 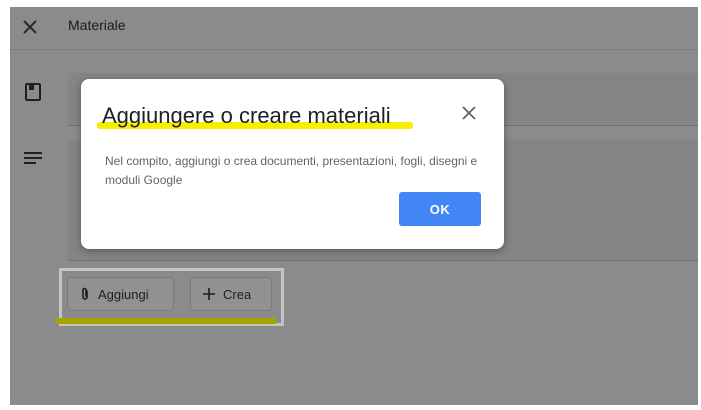 What do you see at coordinates (166, 321) in the screenshot?
I see `attach-buttons-underline` at bounding box center [166, 321].